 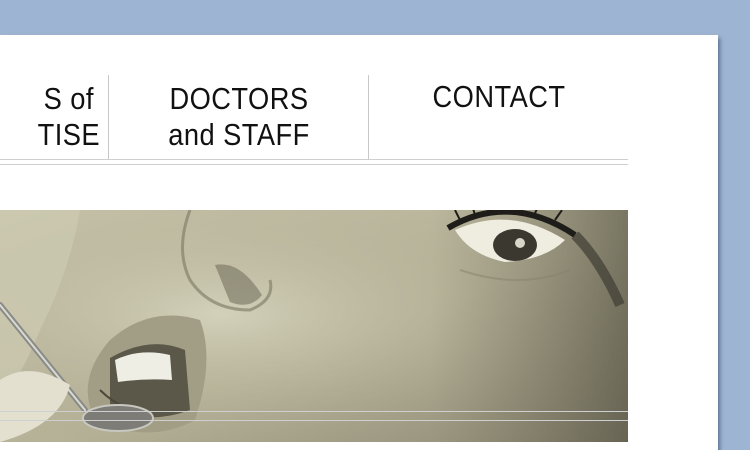 What do you see at coordinates (314, 164) in the screenshot?
I see `nav-rule-bottom` at bounding box center [314, 164].